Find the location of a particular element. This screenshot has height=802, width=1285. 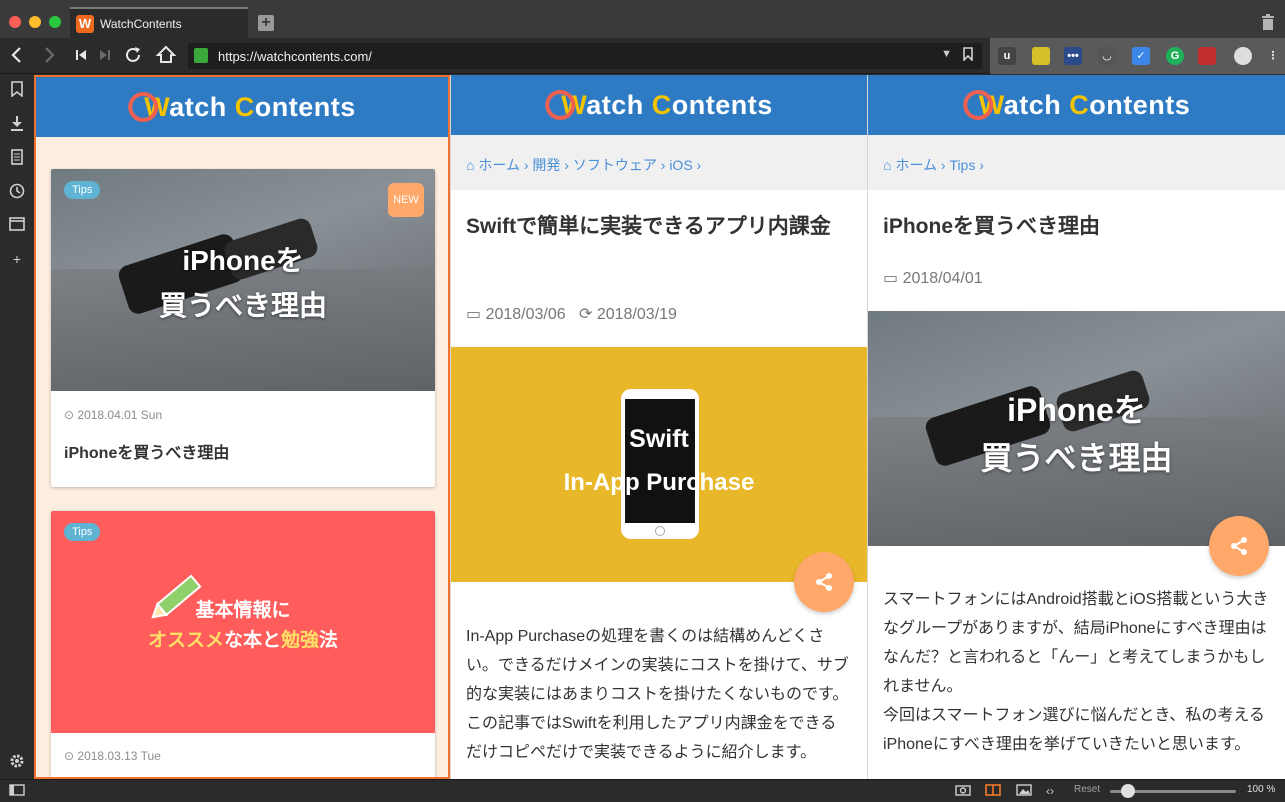

card-date: ⊙ 2018.04.01 Sun is located at coordinates (113, 415).